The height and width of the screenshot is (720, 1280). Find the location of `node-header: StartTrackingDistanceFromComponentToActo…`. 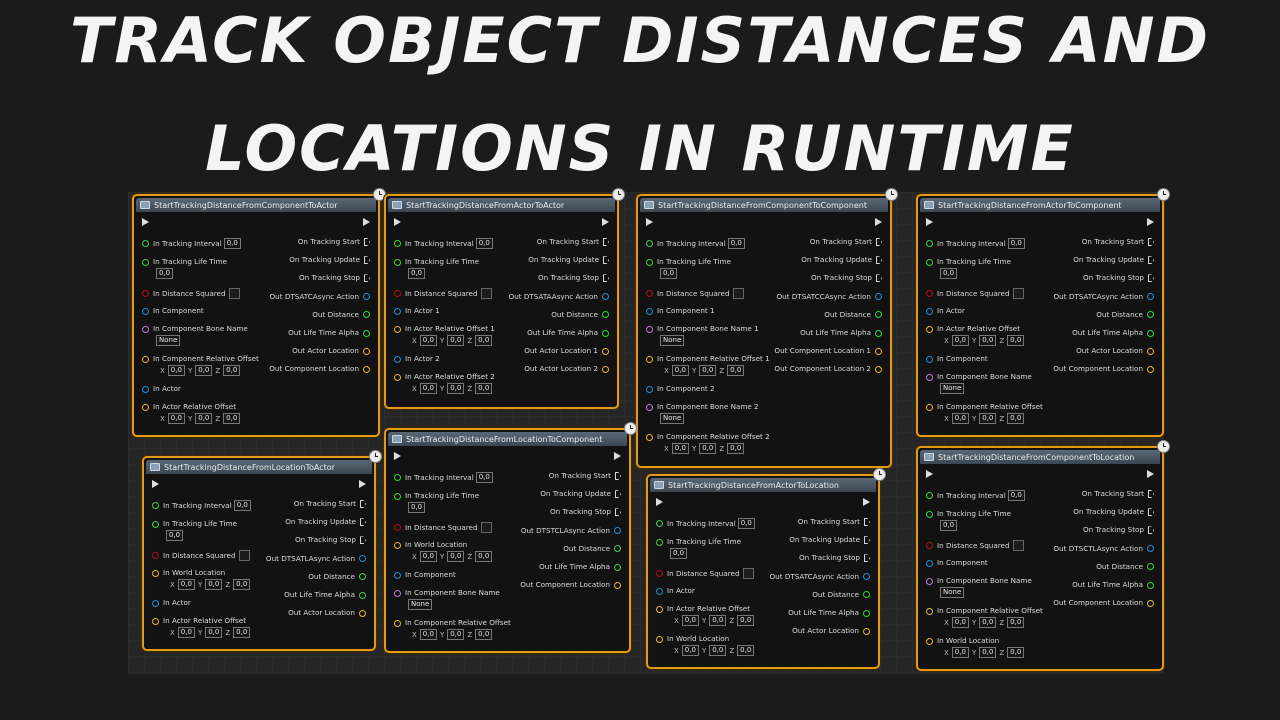

node-header: StartTrackingDistanceFromComponentToActo… is located at coordinates (256, 205).